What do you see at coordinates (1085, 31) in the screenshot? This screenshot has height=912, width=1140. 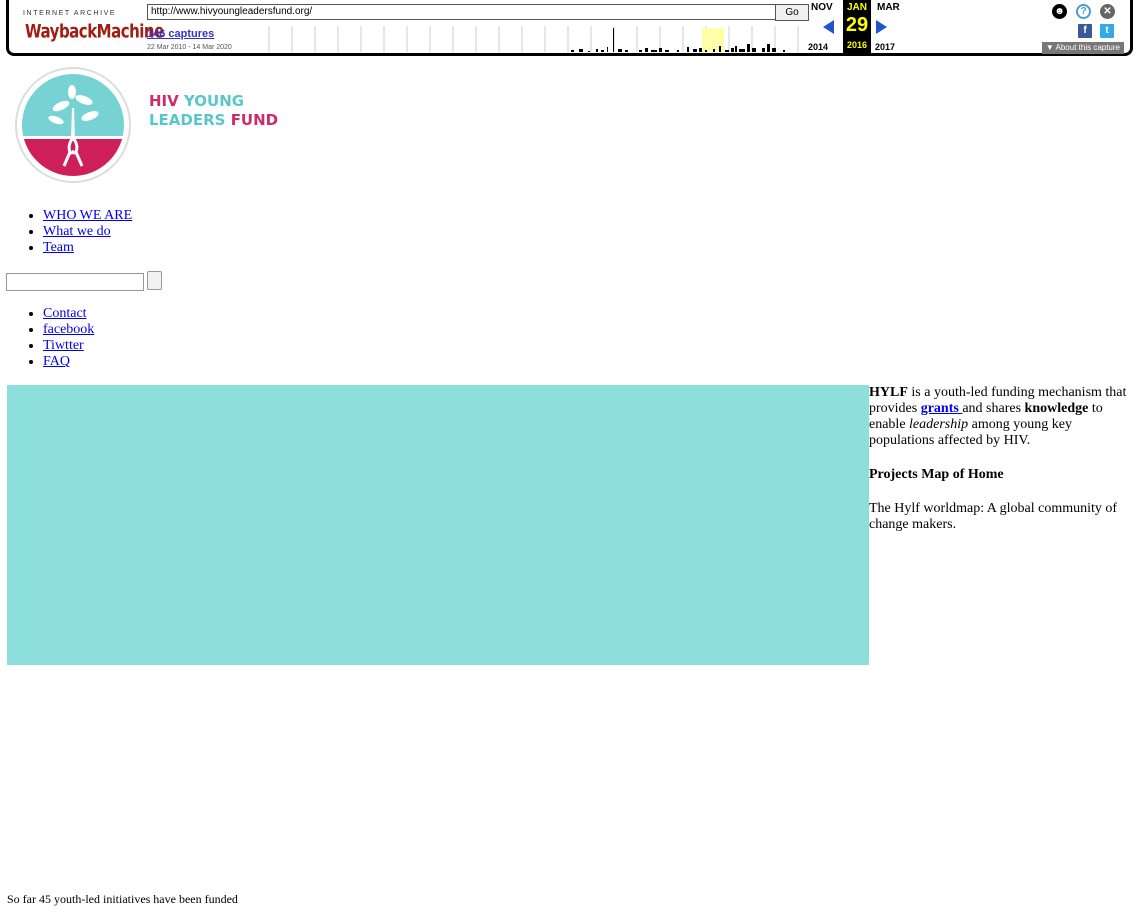 I see `facebook-icon: f` at bounding box center [1085, 31].